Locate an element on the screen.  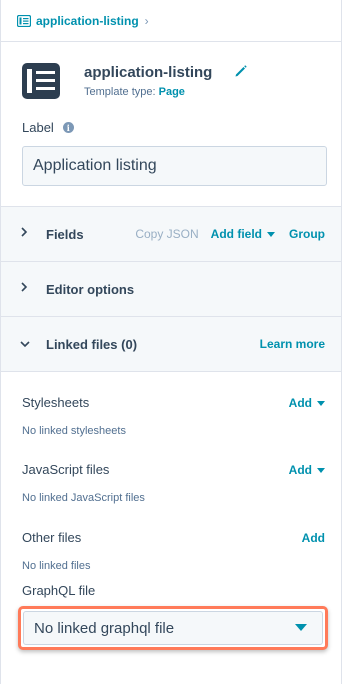
label-text: Label is located at coordinates (38, 127).